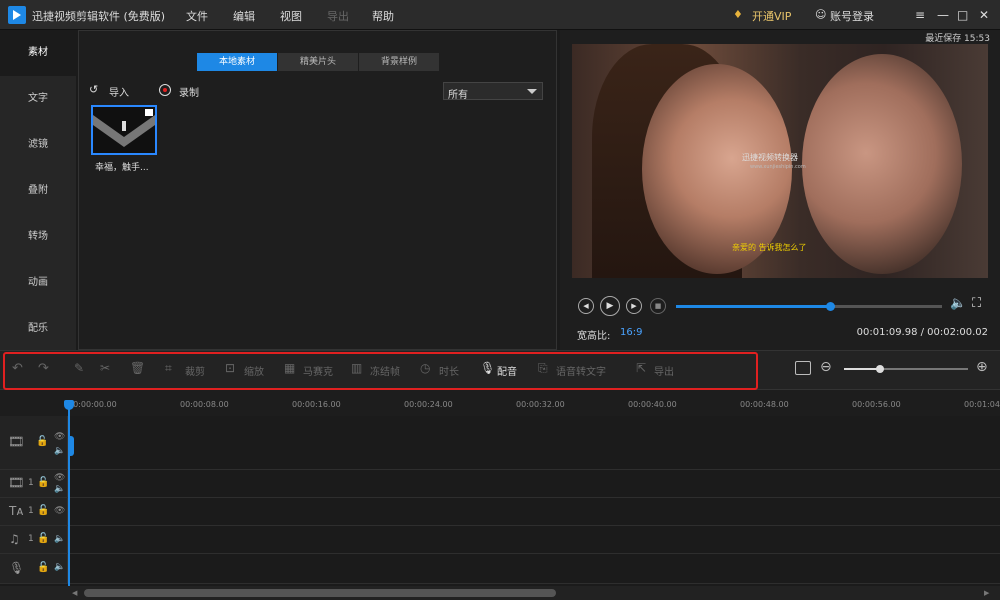 The image size is (1000, 600). Describe the element at coordinates (500, 569) in the screenshot. I see `track-voice: 🎙 🔓 🔈` at that location.